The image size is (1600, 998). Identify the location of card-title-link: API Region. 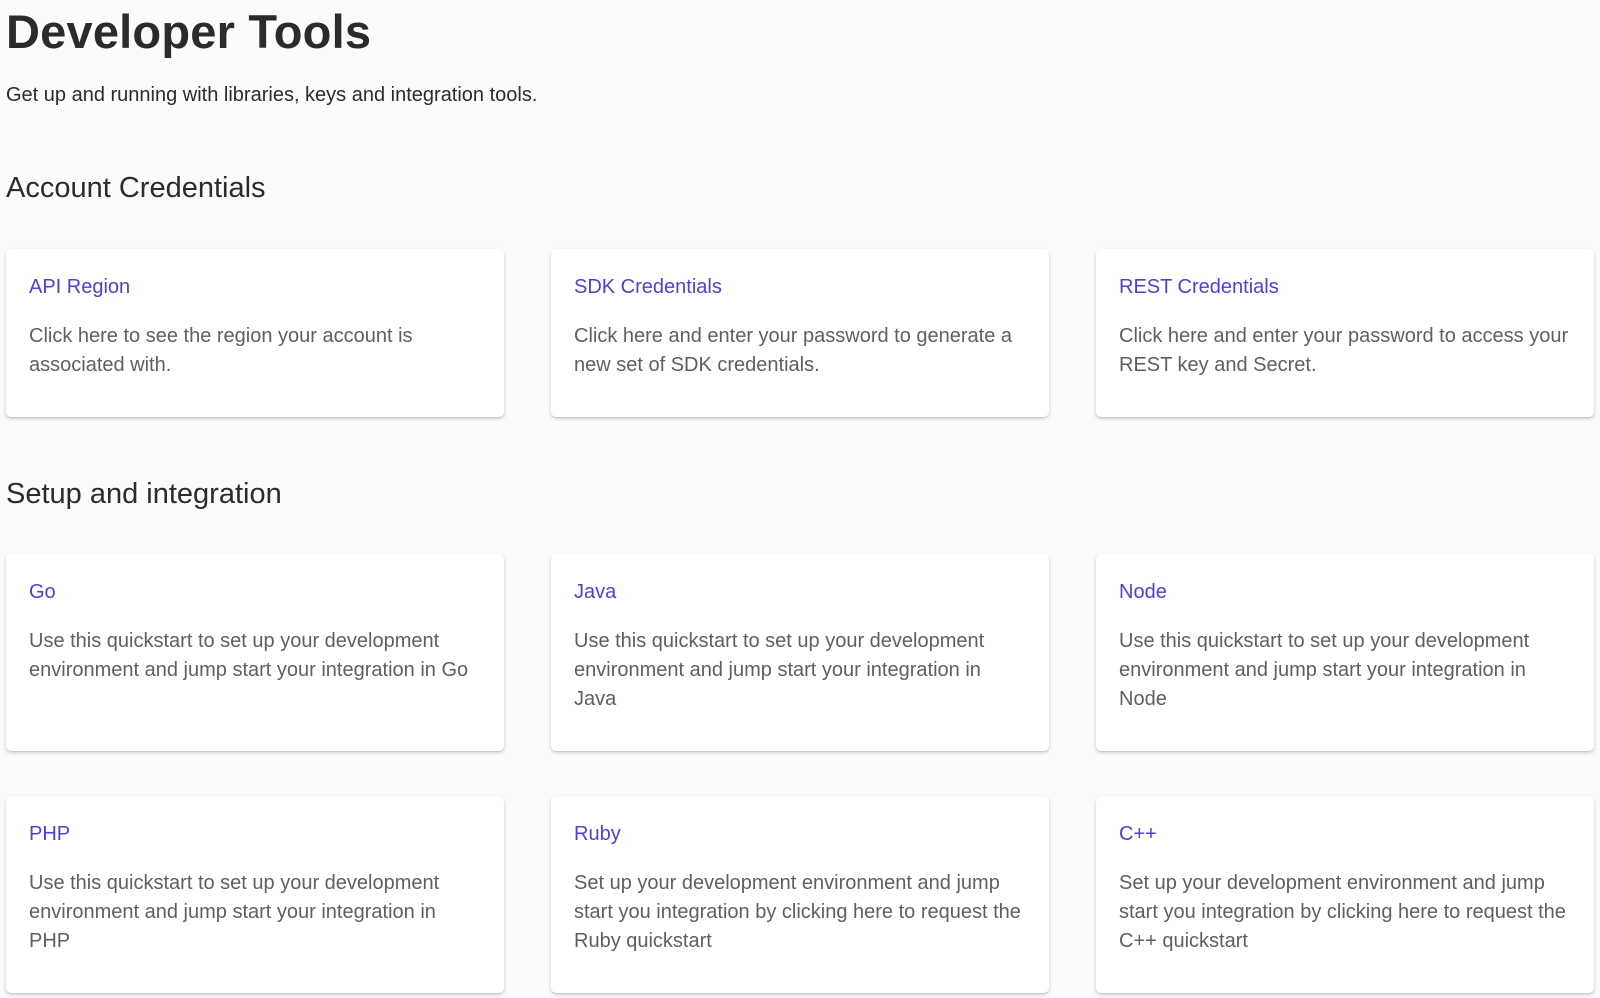
(254, 287).